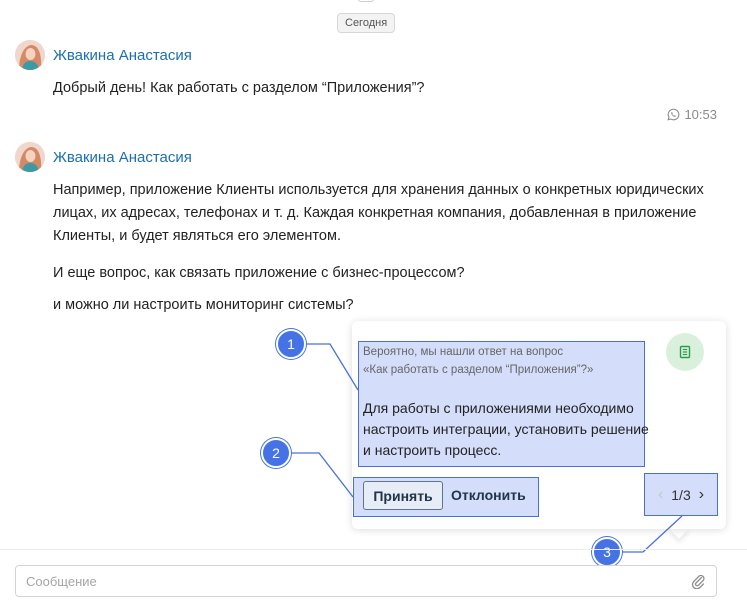 This screenshot has width=747, height=608. I want to click on knowledge-base-button, so click(685, 352).